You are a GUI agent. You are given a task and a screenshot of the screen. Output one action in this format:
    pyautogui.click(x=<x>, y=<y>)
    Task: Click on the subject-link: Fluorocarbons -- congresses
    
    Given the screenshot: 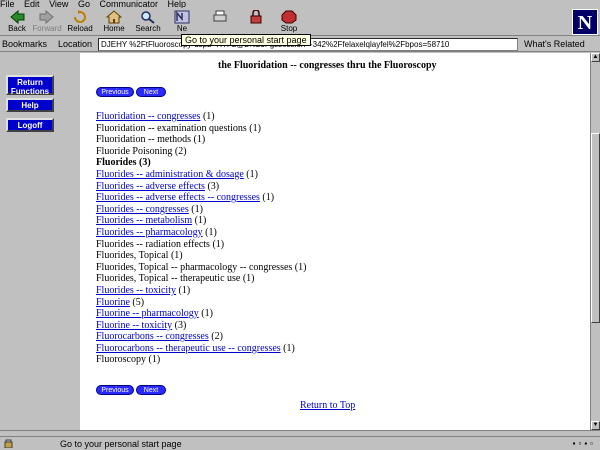 What is the action you would take?
    pyautogui.click(x=152, y=336)
    